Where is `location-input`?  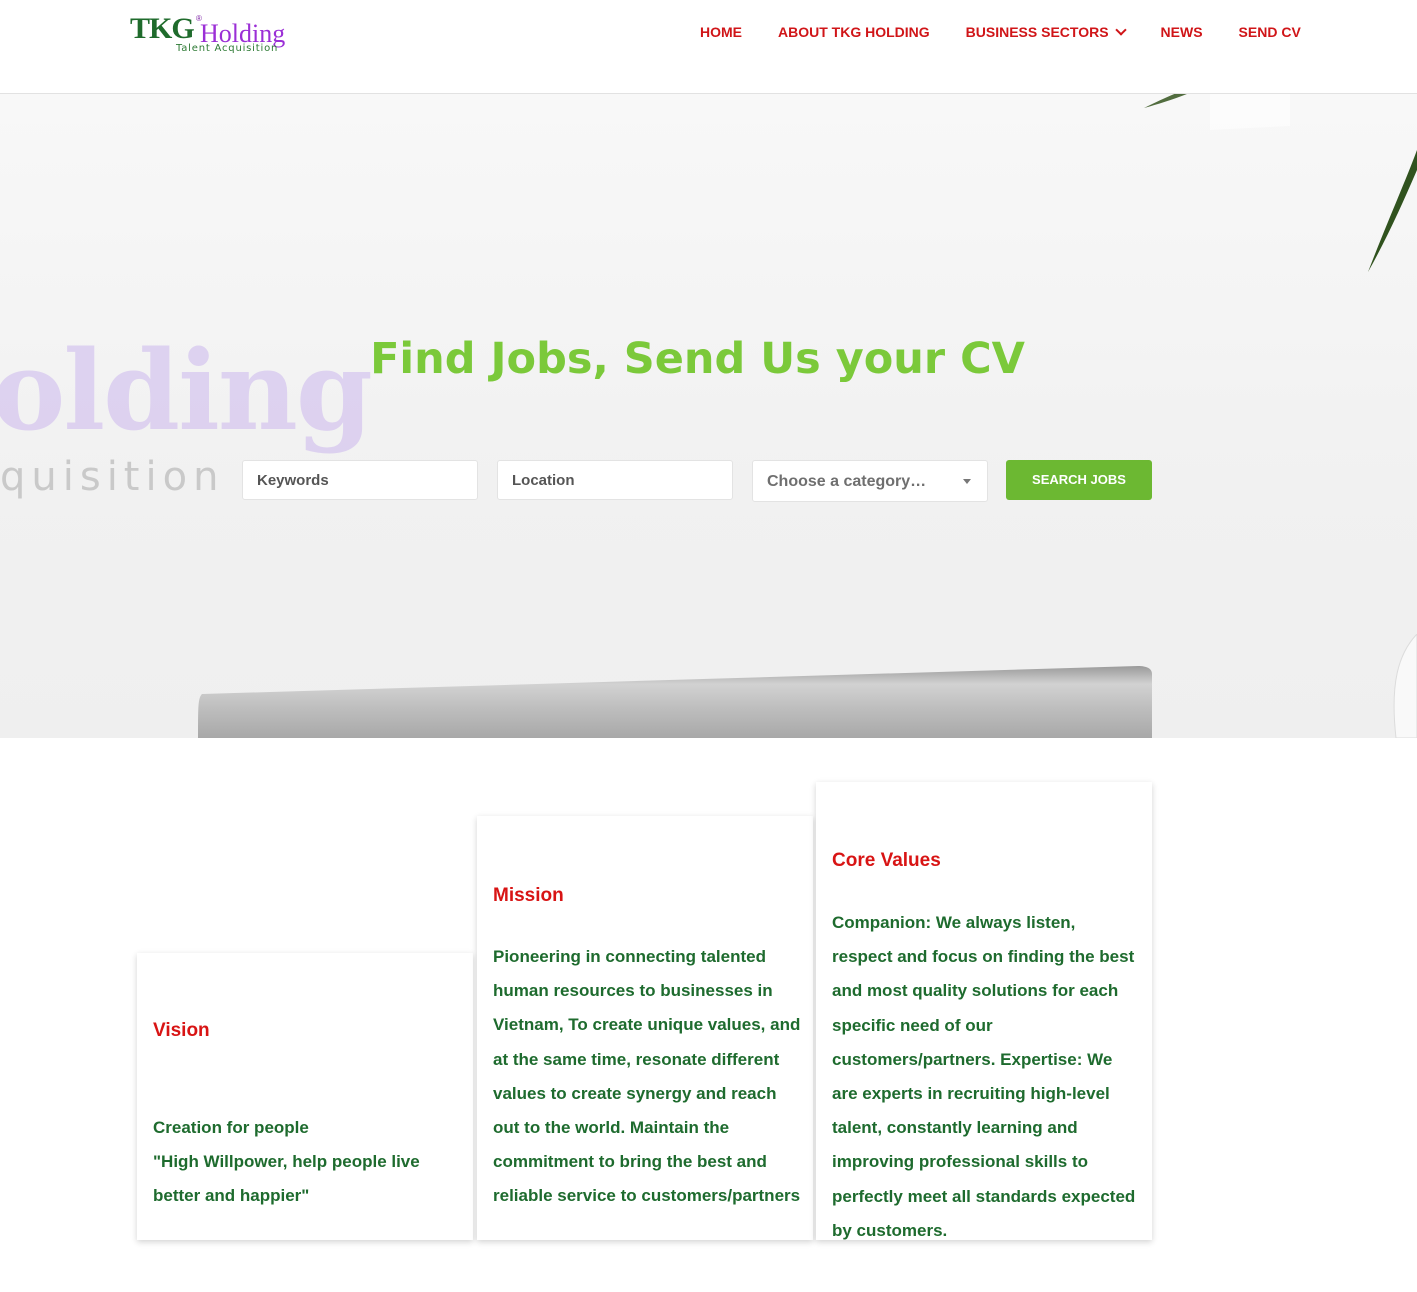
location-input is located at coordinates (615, 480).